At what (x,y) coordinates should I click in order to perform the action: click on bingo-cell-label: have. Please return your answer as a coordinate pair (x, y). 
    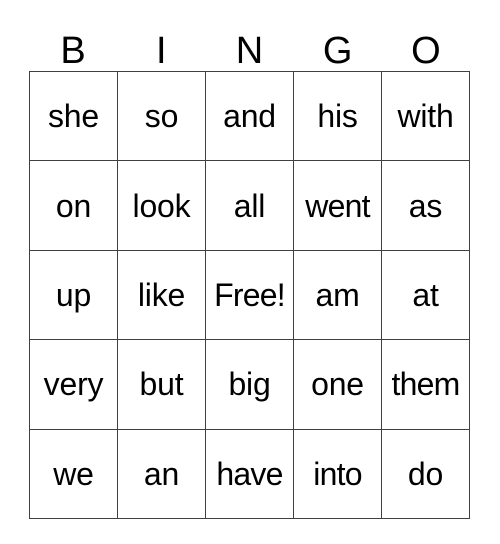
    Looking at the image, I should click on (249, 473).